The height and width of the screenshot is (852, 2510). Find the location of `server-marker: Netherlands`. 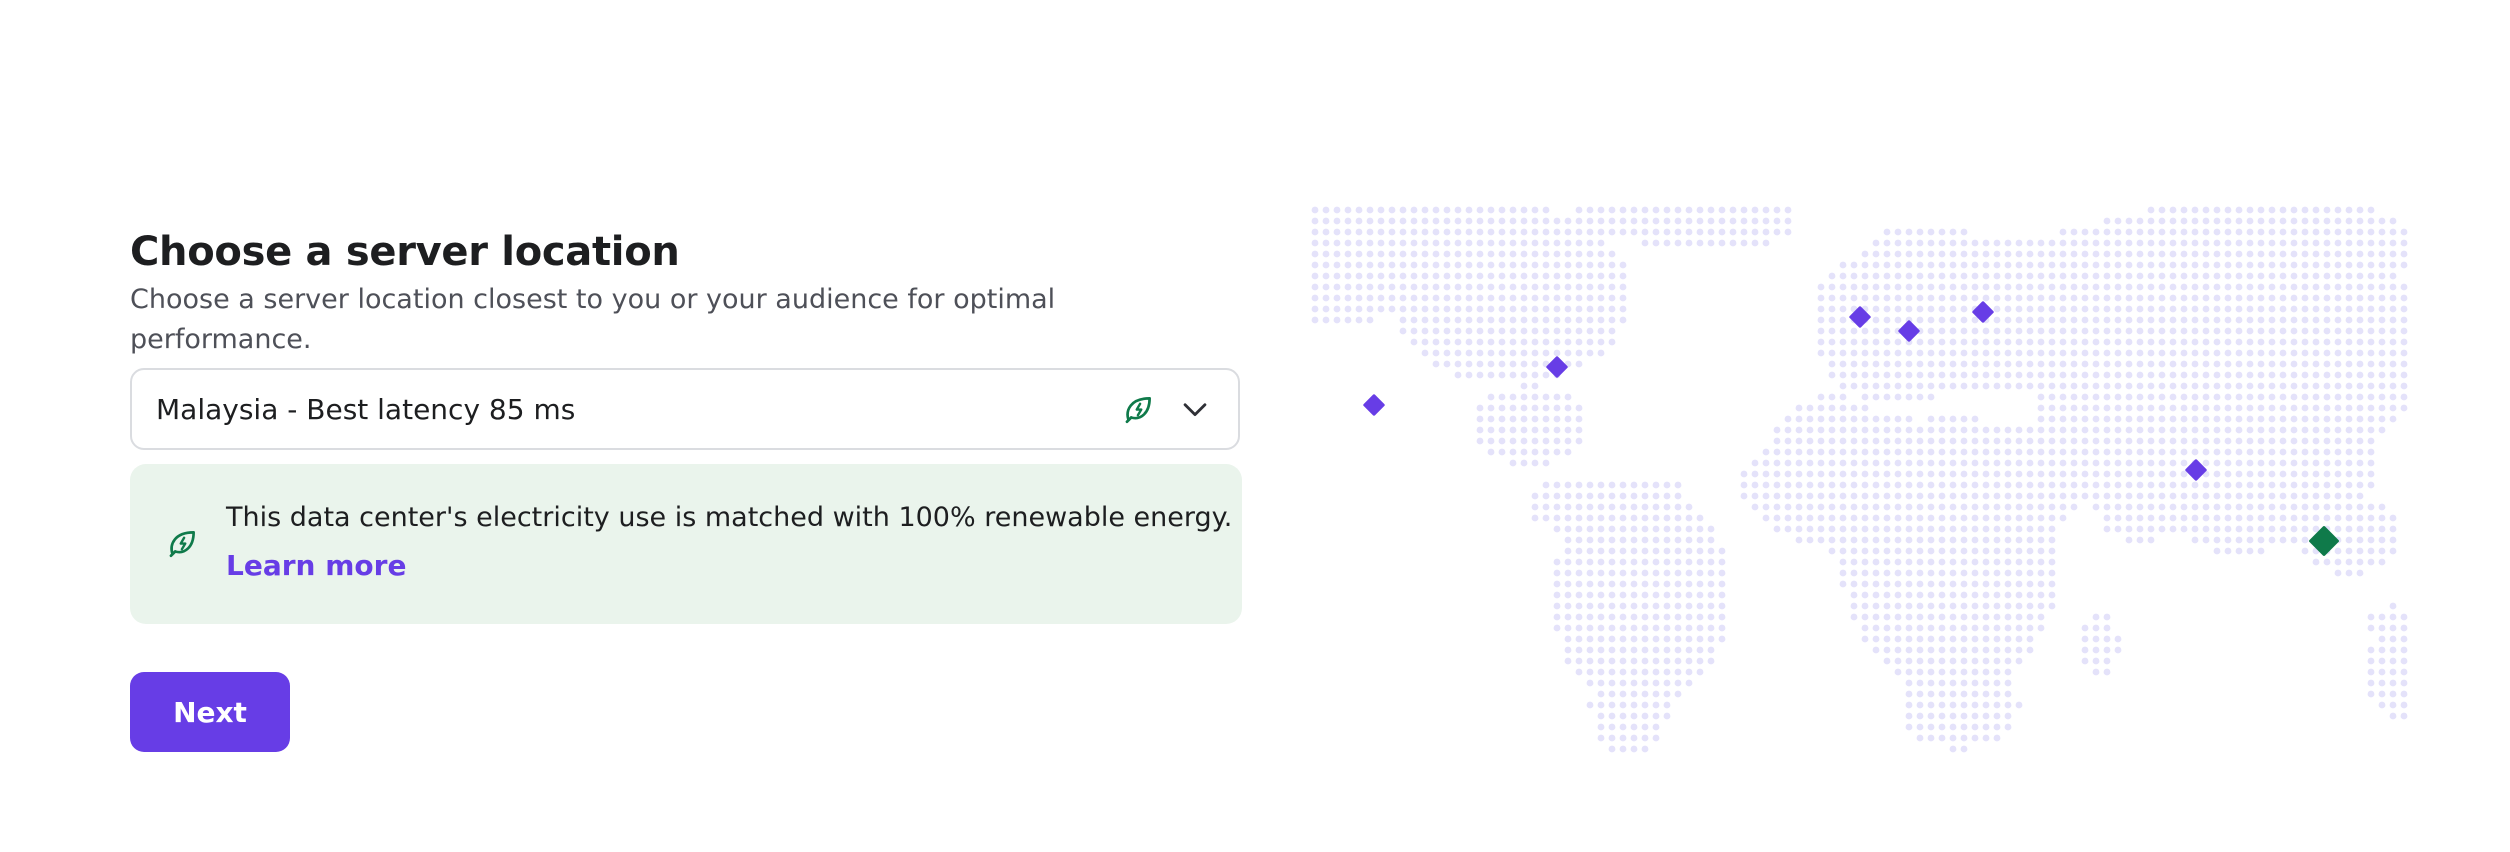

server-marker: Netherlands is located at coordinates (1909, 331).